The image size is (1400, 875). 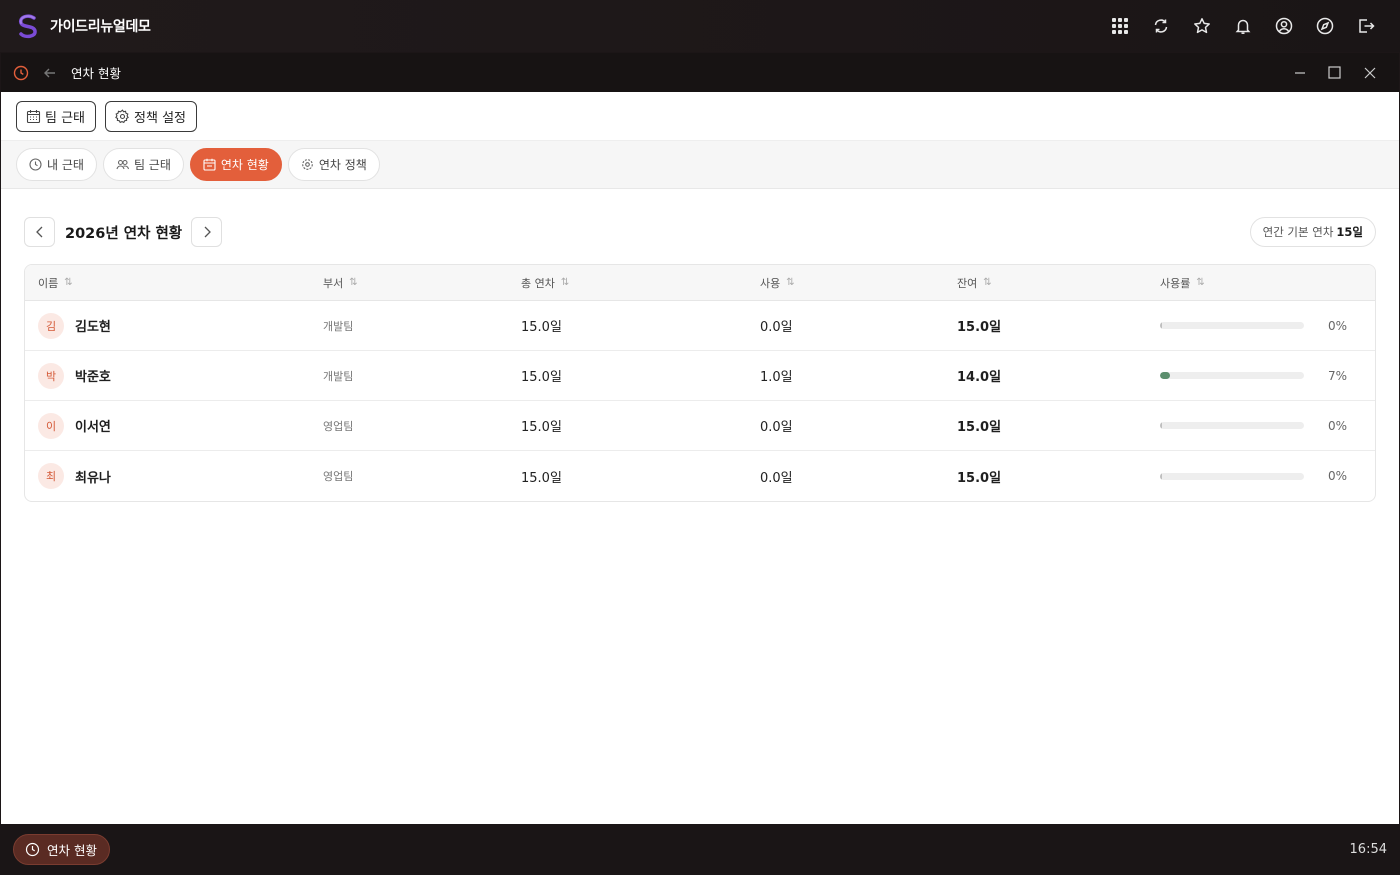 What do you see at coordinates (1349, 232) in the screenshot?
I see `default-leave-value: 15일` at bounding box center [1349, 232].